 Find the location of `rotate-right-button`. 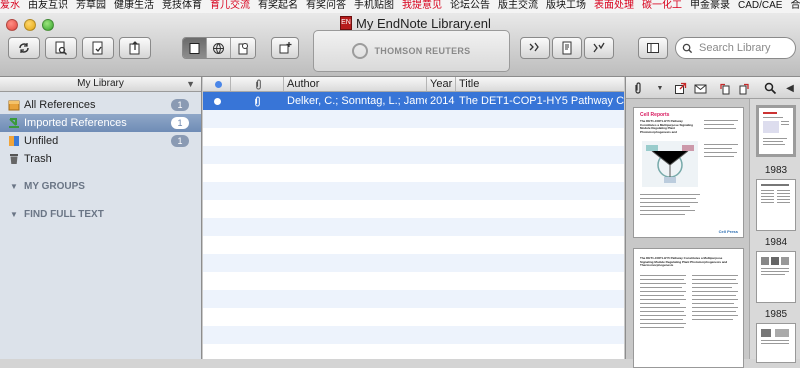

rotate-right-button is located at coordinates (744, 88).